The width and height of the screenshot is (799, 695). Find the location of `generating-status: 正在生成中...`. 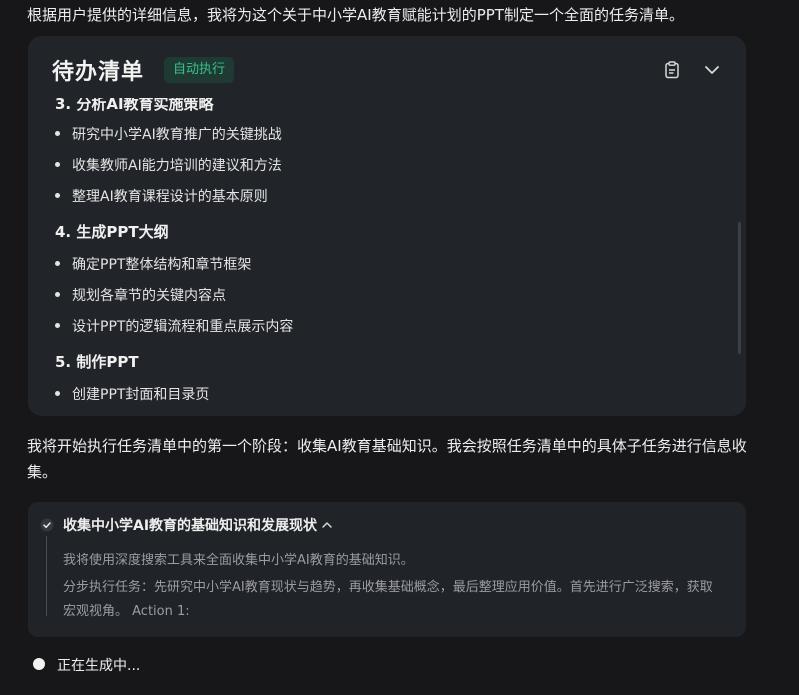

generating-status: 正在生成中... is located at coordinates (99, 666).